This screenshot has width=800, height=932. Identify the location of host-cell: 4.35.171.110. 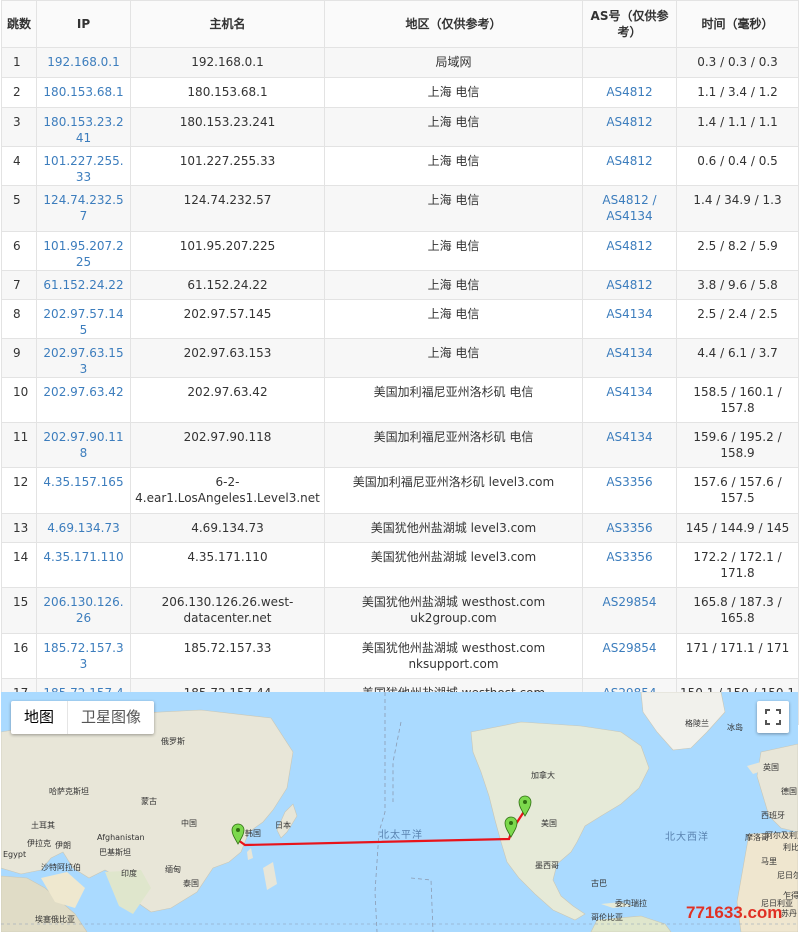
(227, 565).